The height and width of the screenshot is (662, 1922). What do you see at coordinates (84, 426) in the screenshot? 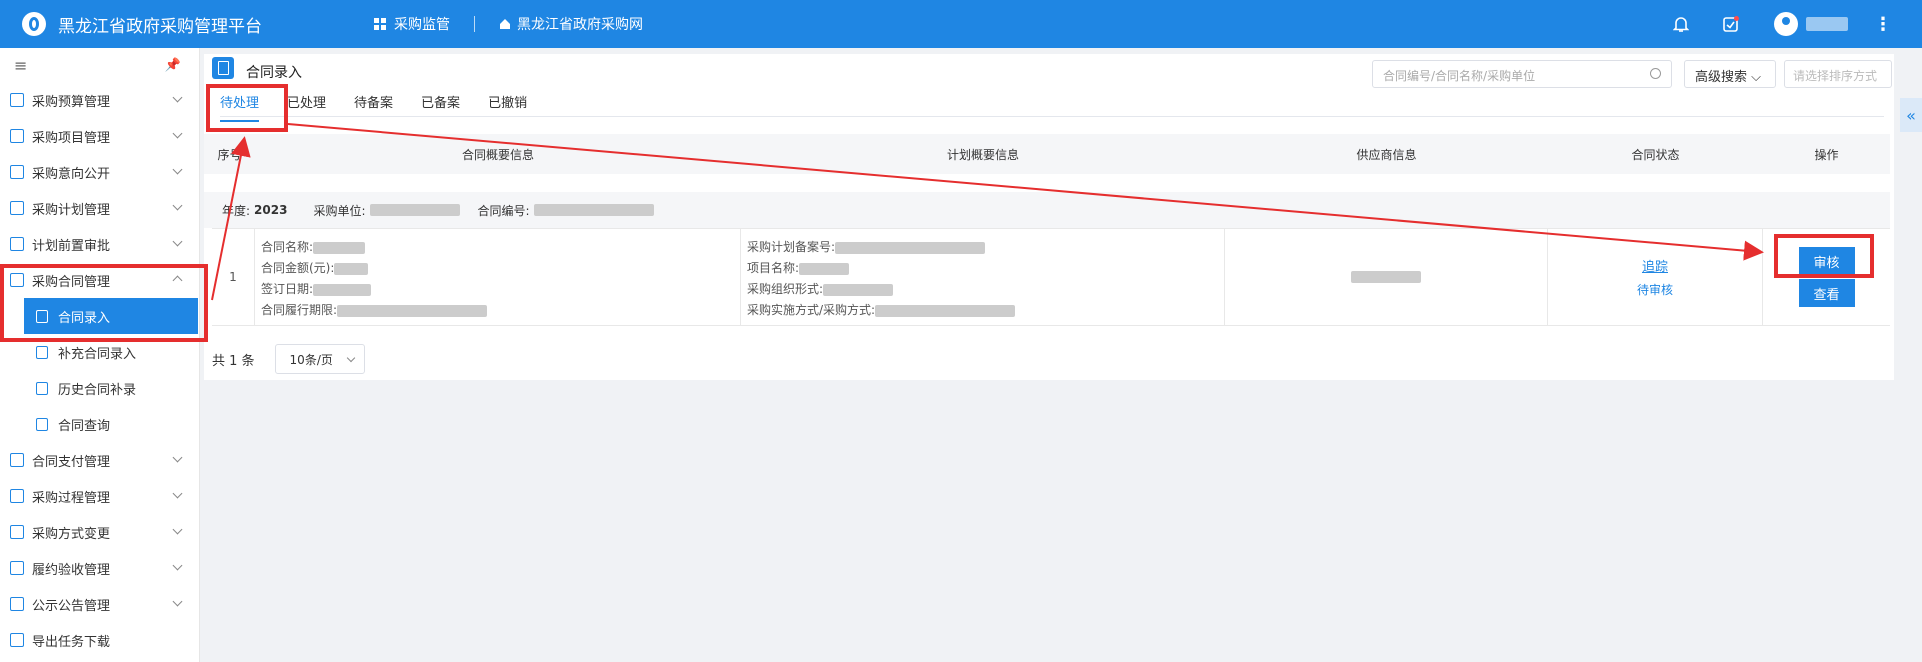
I see `sidebar-subitem-label: 合同查询` at bounding box center [84, 426].